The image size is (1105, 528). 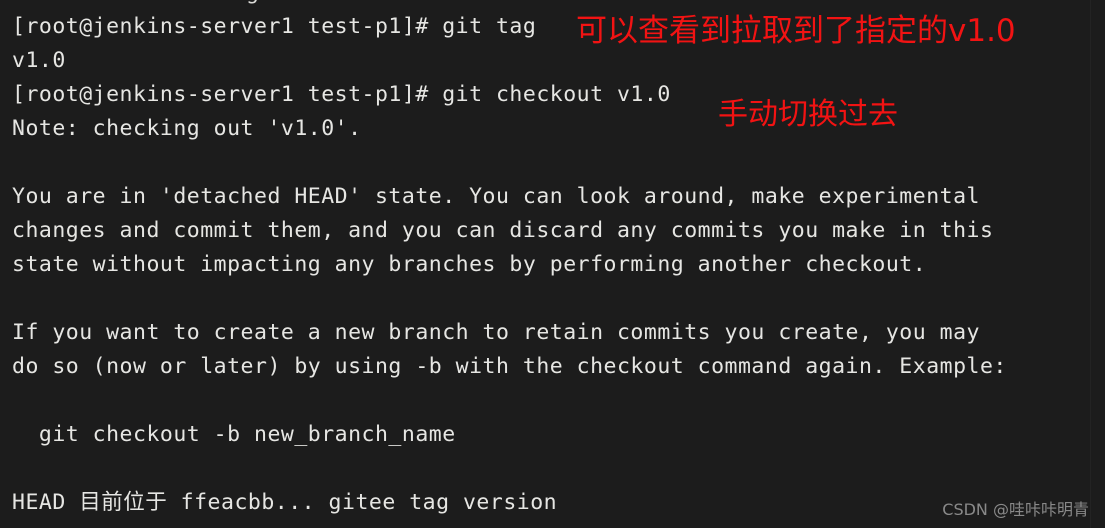 What do you see at coordinates (187, 128) in the screenshot?
I see `terminal-line-note-checking-out: Note: checking out 'v1.0'.` at bounding box center [187, 128].